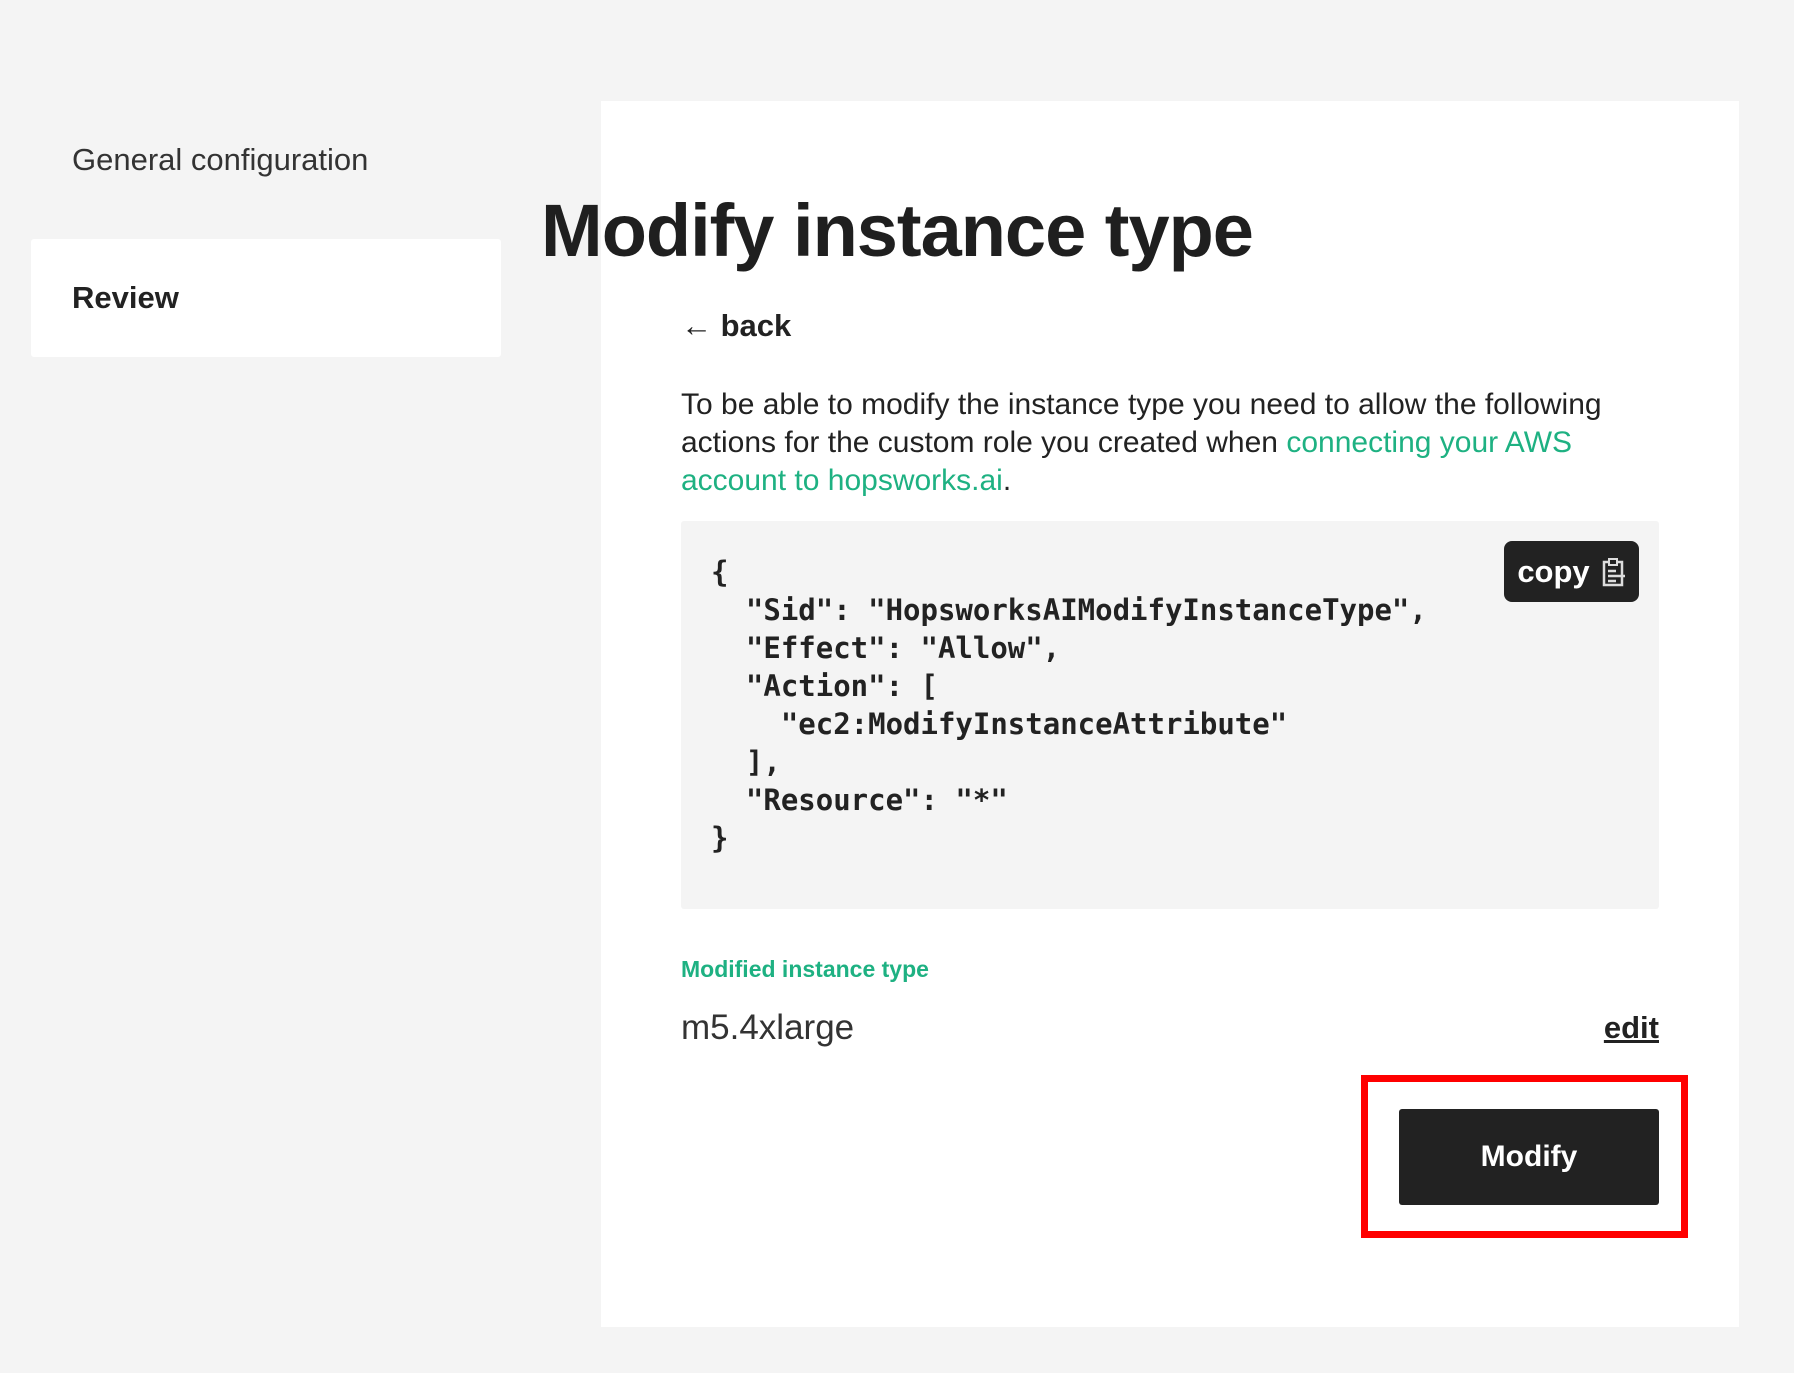 This screenshot has height=1373, width=1794. I want to click on back-link: ← back, so click(736, 326).